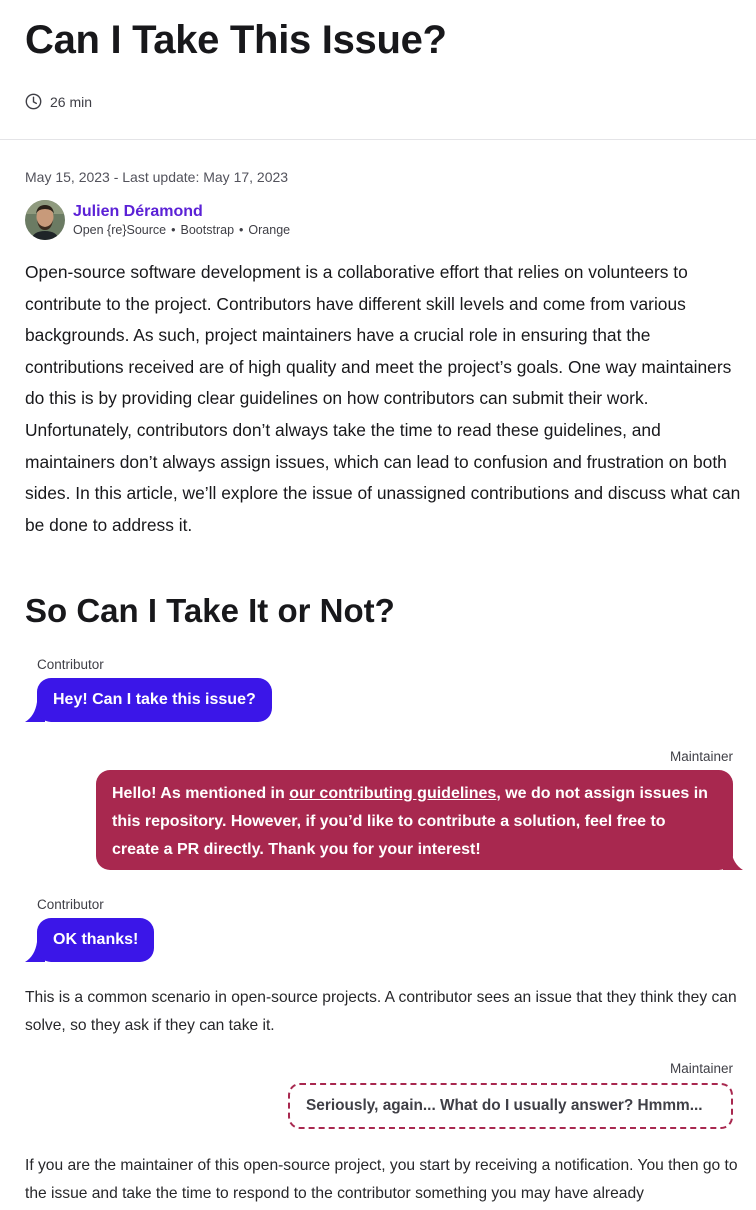  I want to click on page-title: Can I Take This Issue?, so click(236, 40).